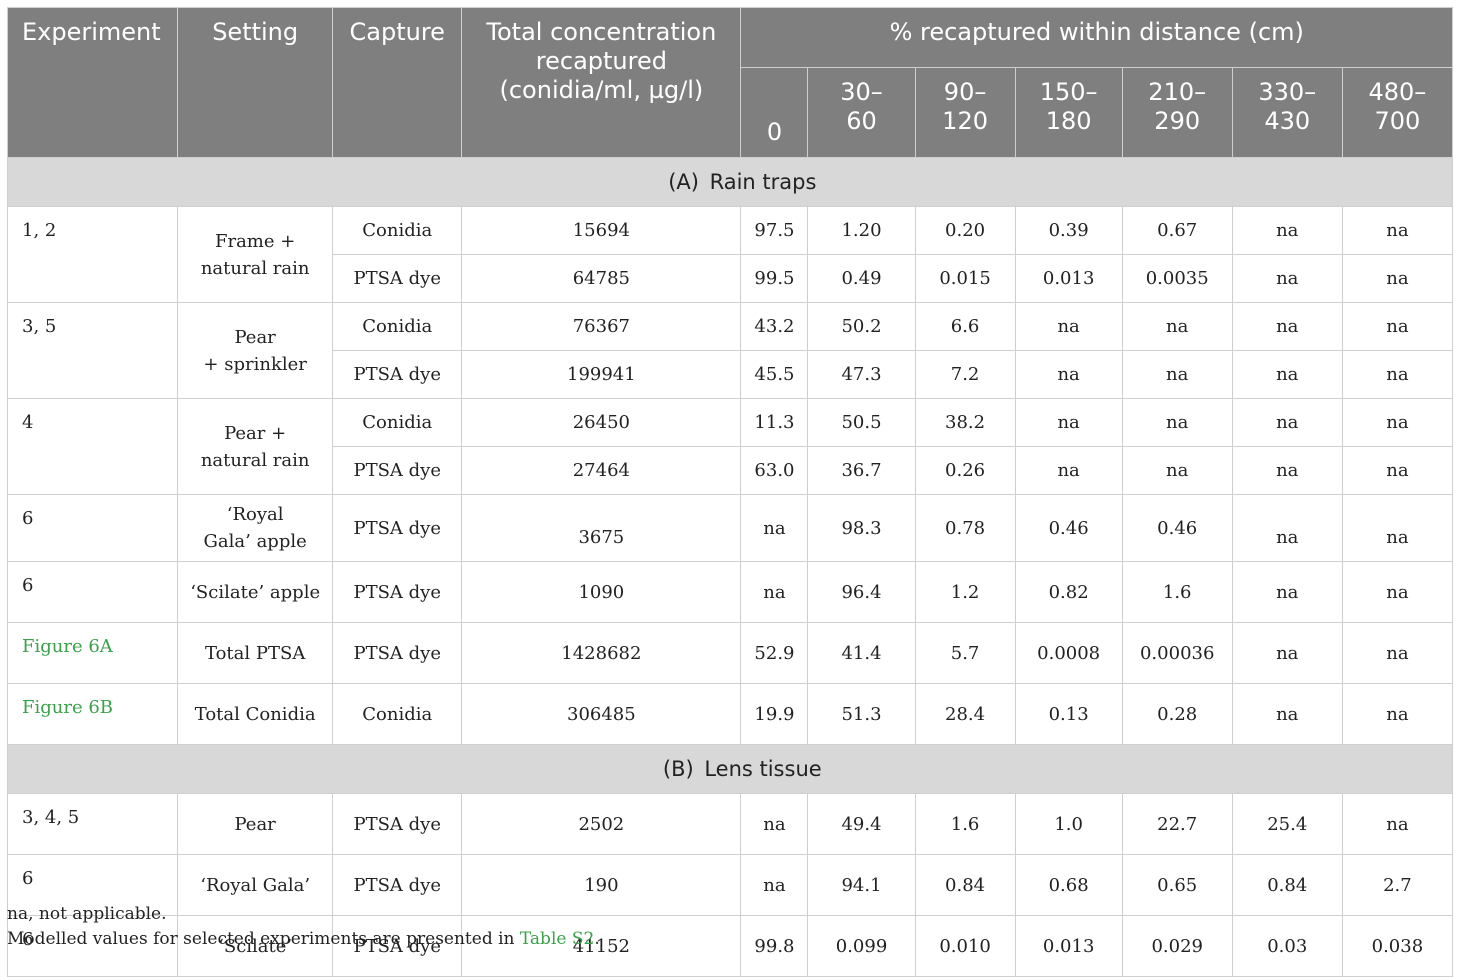 The height and width of the screenshot is (977, 1460). Describe the element at coordinates (92, 714) in the screenshot. I see `figure-6b-link: Figure 6B` at that location.